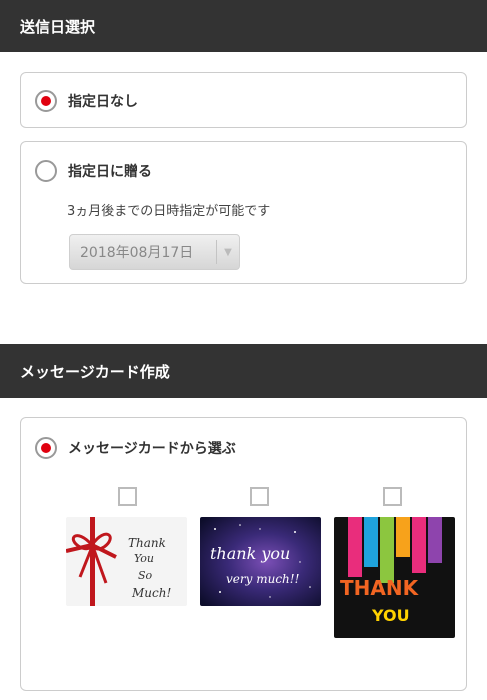 The image size is (487, 700). What do you see at coordinates (95, 371) in the screenshot?
I see `message-card-title: メッセージカード作成` at bounding box center [95, 371].